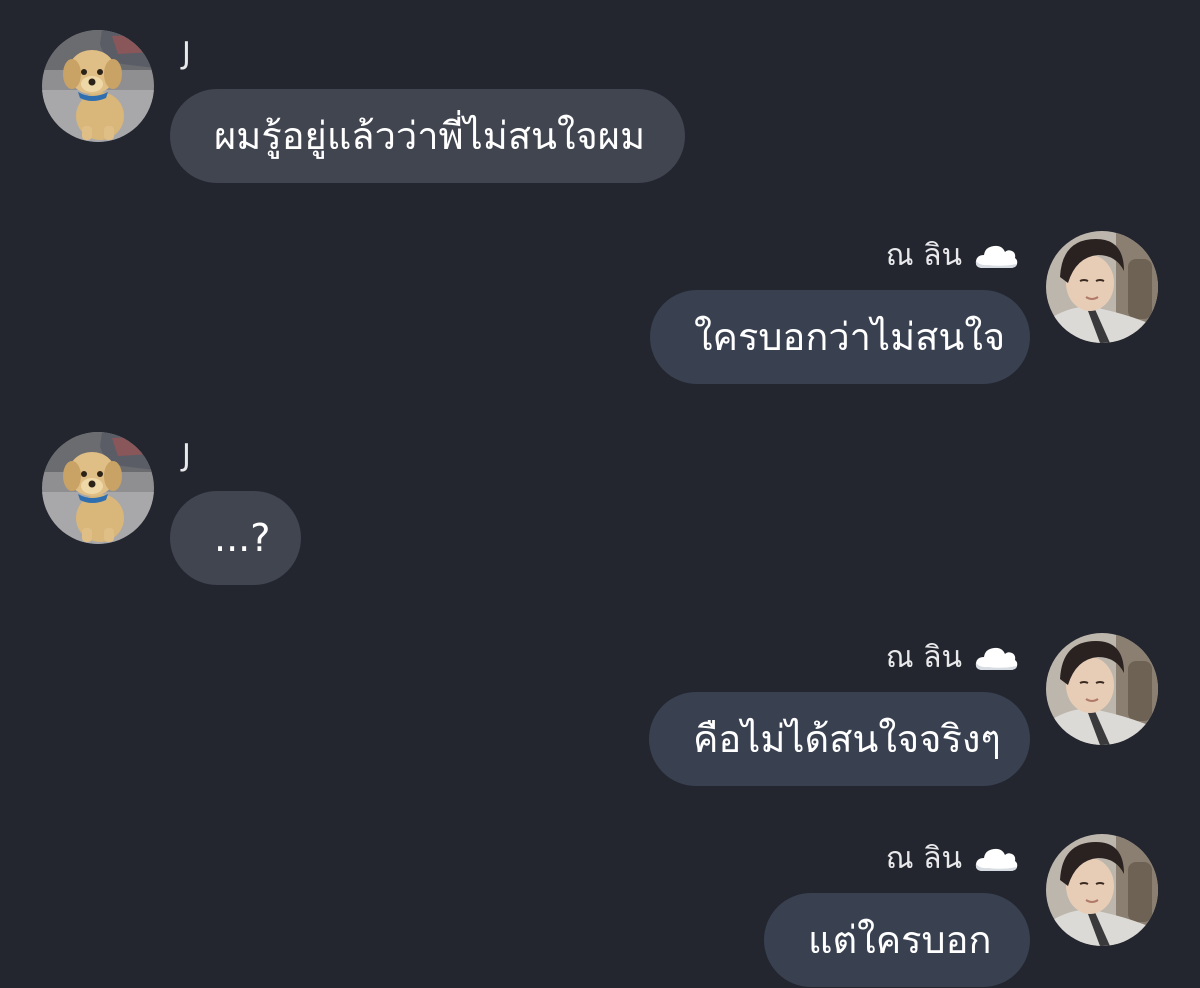  Describe the element at coordinates (897, 940) in the screenshot. I see `message-bubble: แต่ใครบอก` at that location.